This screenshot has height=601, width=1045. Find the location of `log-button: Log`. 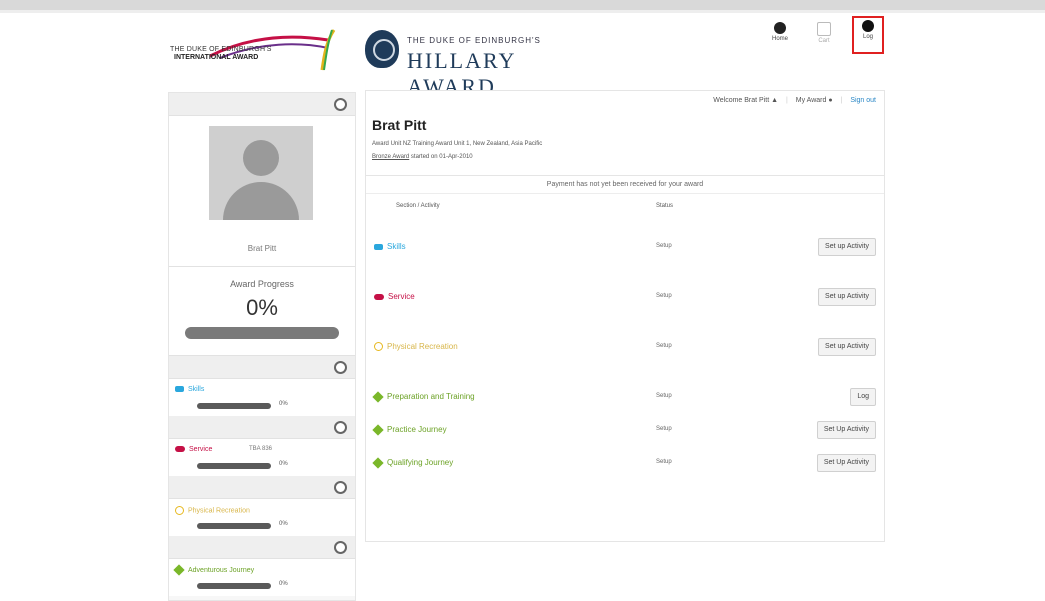

log-button: Log is located at coordinates (863, 397).